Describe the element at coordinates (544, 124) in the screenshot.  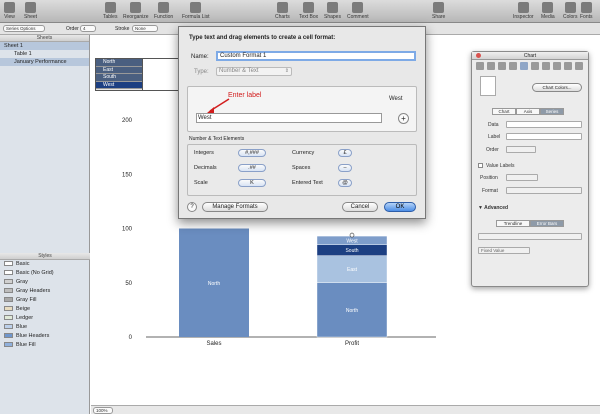
I see `data-field` at that location.